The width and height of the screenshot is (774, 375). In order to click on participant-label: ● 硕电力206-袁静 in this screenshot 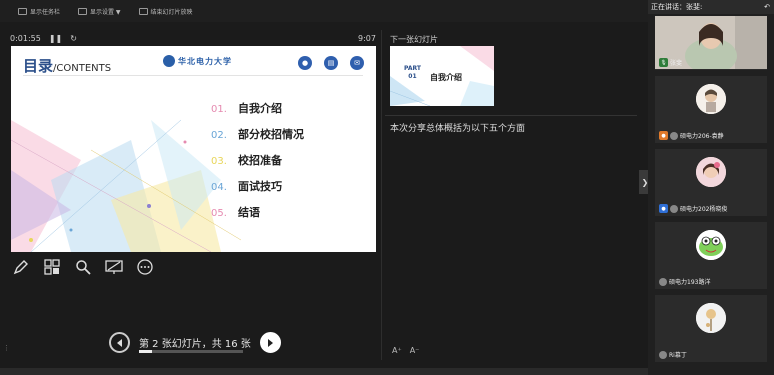, I will do `click(691, 135)`.